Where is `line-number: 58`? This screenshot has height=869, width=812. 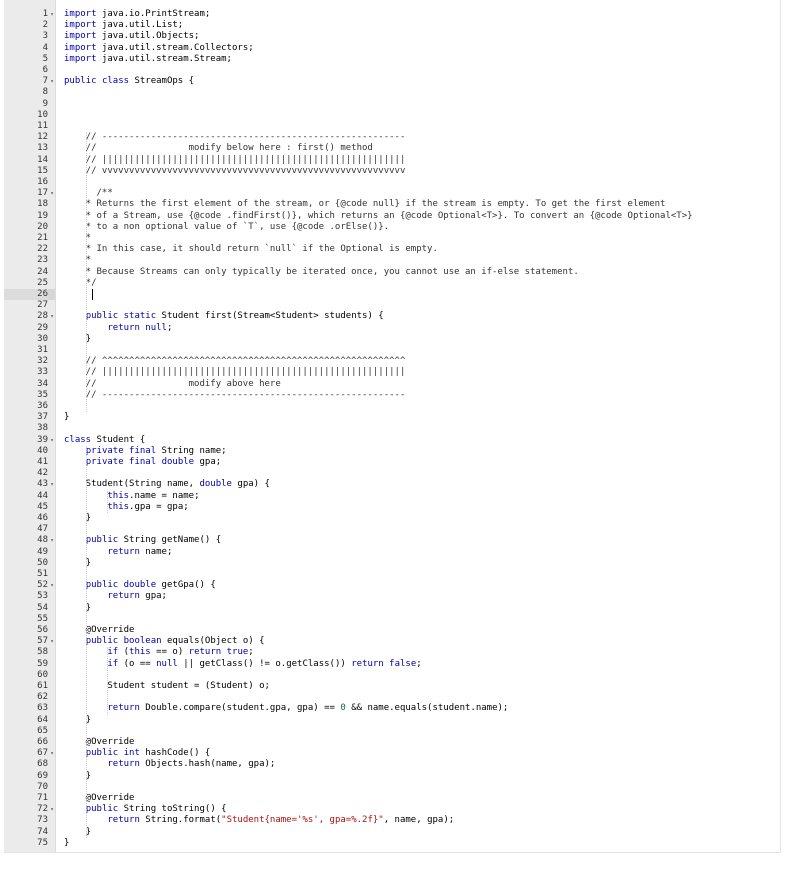
line-number: 58 is located at coordinates (42, 652).